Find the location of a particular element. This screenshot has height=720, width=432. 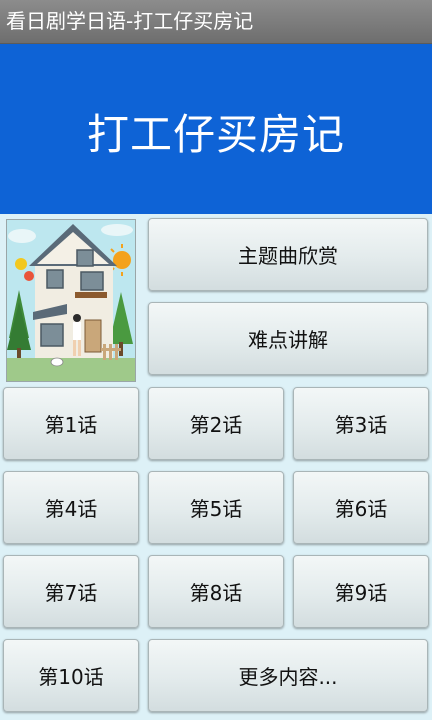

episode-5-button: 第5话 is located at coordinates (216, 507).